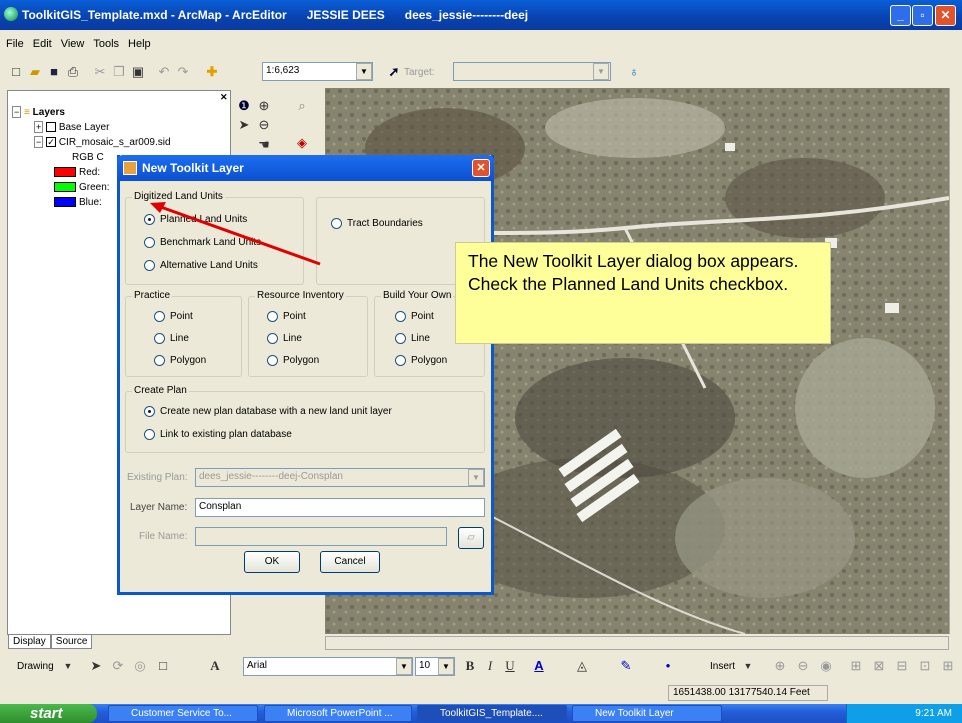 The width and height of the screenshot is (962, 723). Describe the element at coordinates (235, 234) in the screenshot. I see `annotation-arrow` at that location.